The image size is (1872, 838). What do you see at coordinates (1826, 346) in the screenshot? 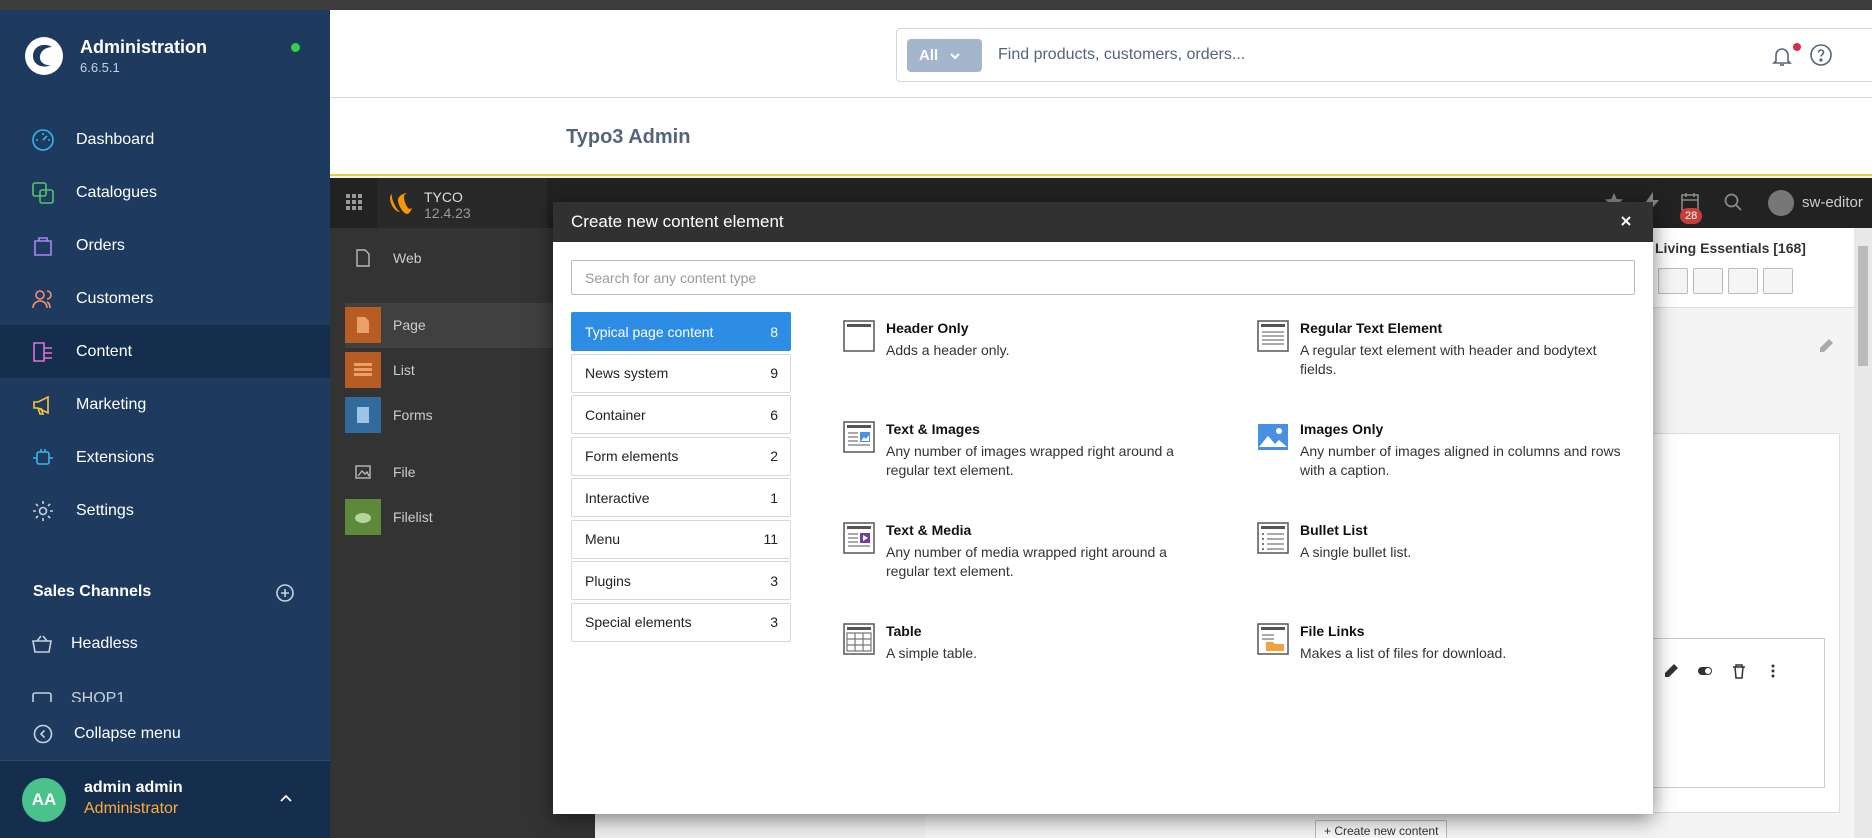
I see `pencil-icon` at bounding box center [1826, 346].